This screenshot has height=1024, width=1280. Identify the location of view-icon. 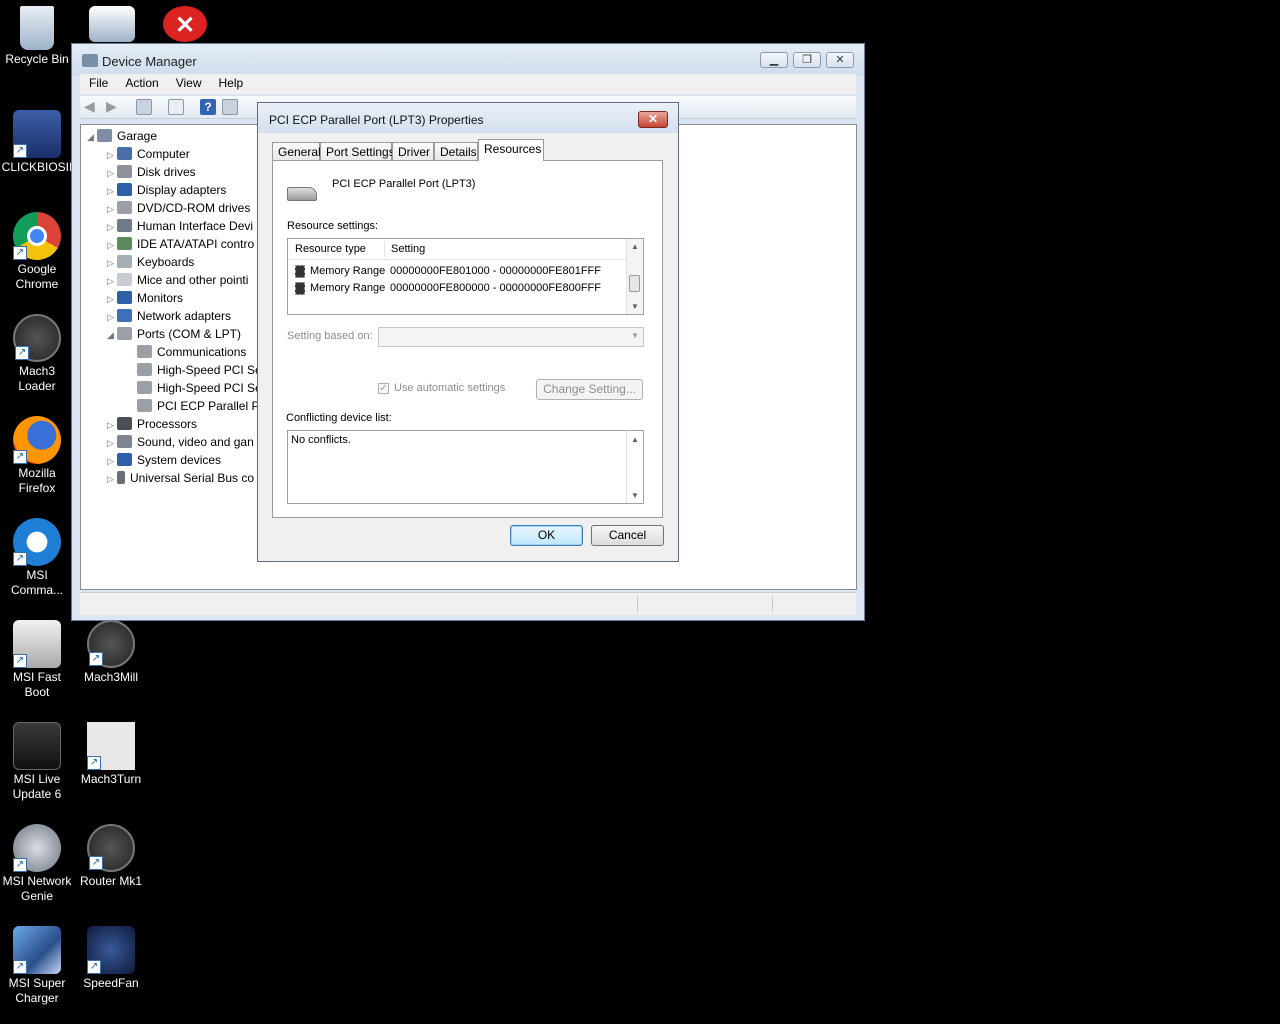
(230, 107).